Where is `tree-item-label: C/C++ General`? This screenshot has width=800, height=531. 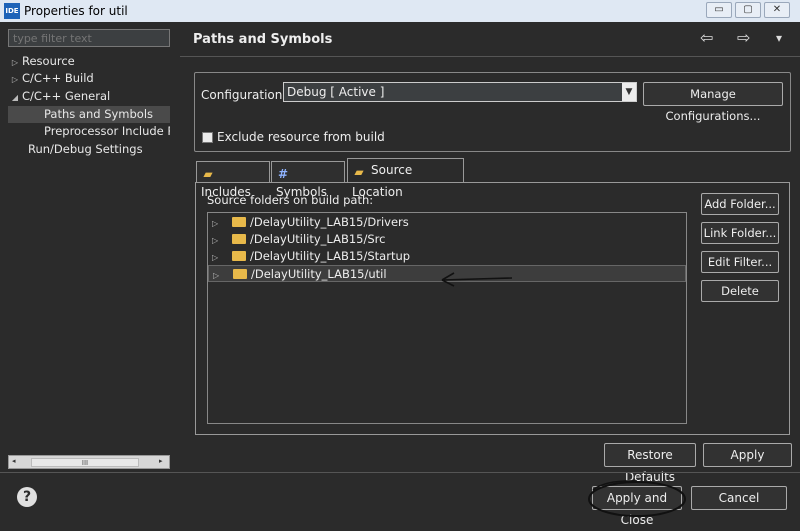 tree-item-label: C/C++ General is located at coordinates (66, 96).